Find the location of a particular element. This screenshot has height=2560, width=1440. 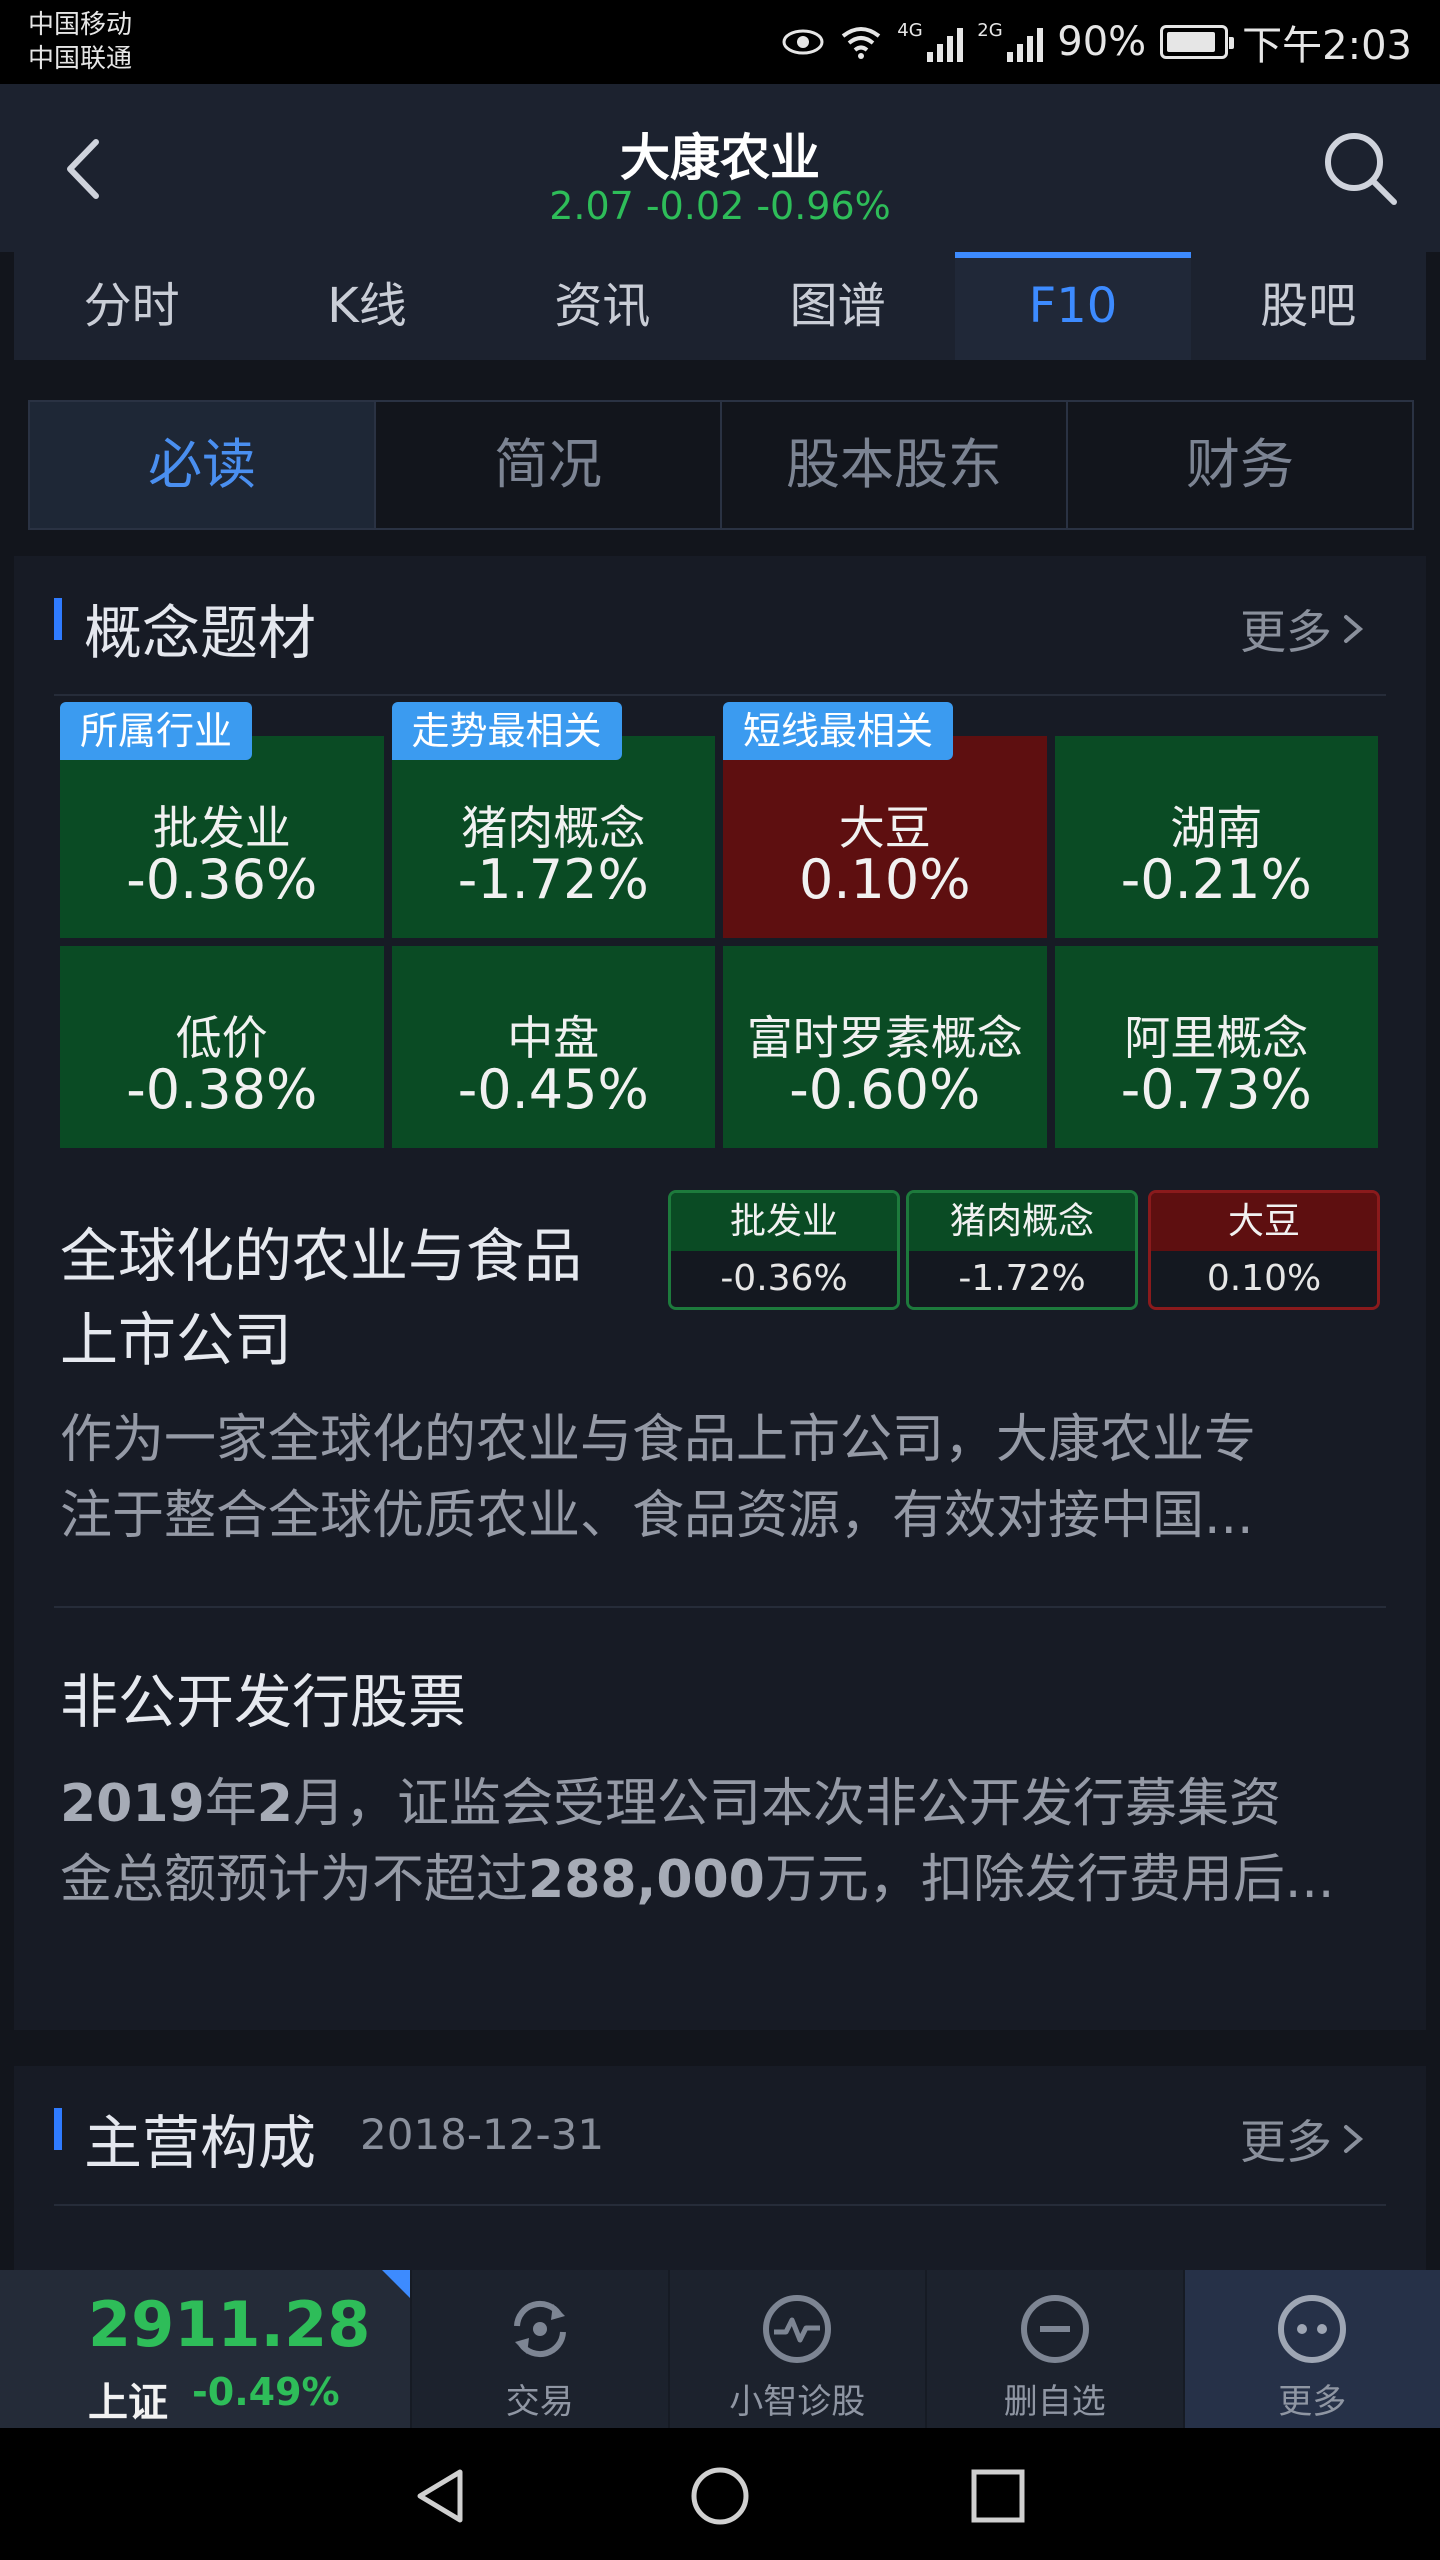

concept-badge: 所属行业 is located at coordinates (156, 731).